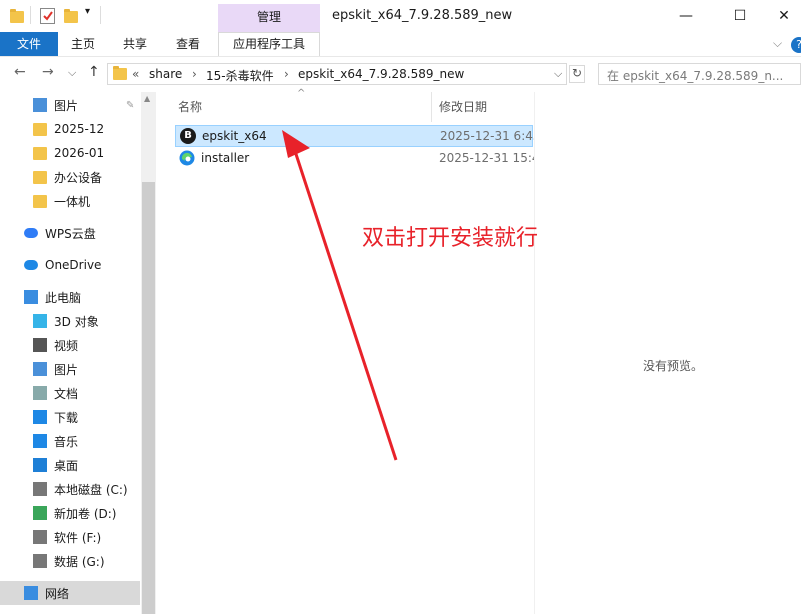  What do you see at coordinates (72, 73) in the screenshot?
I see `recent-locations-icon: ⌵` at bounding box center [72, 73].